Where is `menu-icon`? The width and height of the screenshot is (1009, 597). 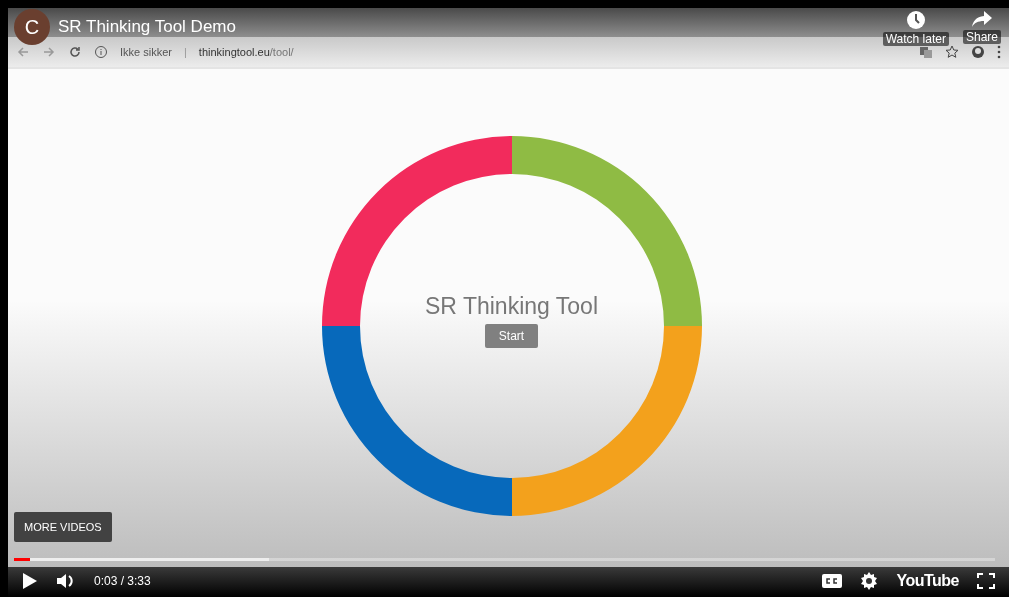
menu-icon is located at coordinates (999, 52).